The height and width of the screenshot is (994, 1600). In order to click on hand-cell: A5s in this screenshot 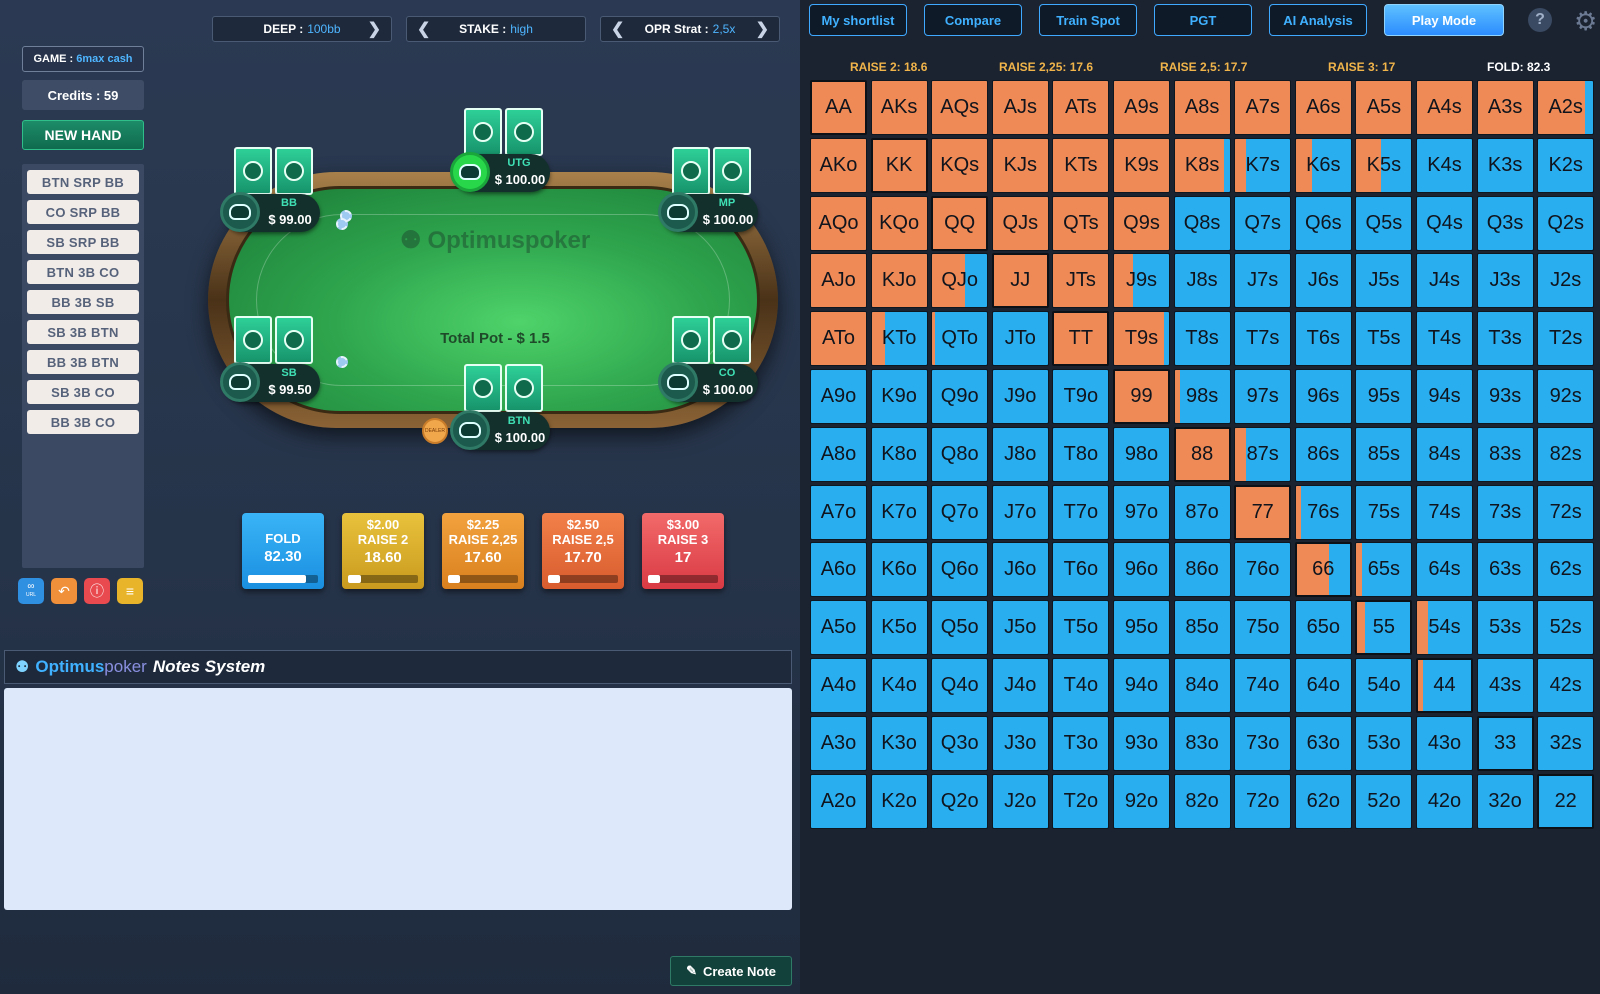, I will do `click(1384, 107)`.